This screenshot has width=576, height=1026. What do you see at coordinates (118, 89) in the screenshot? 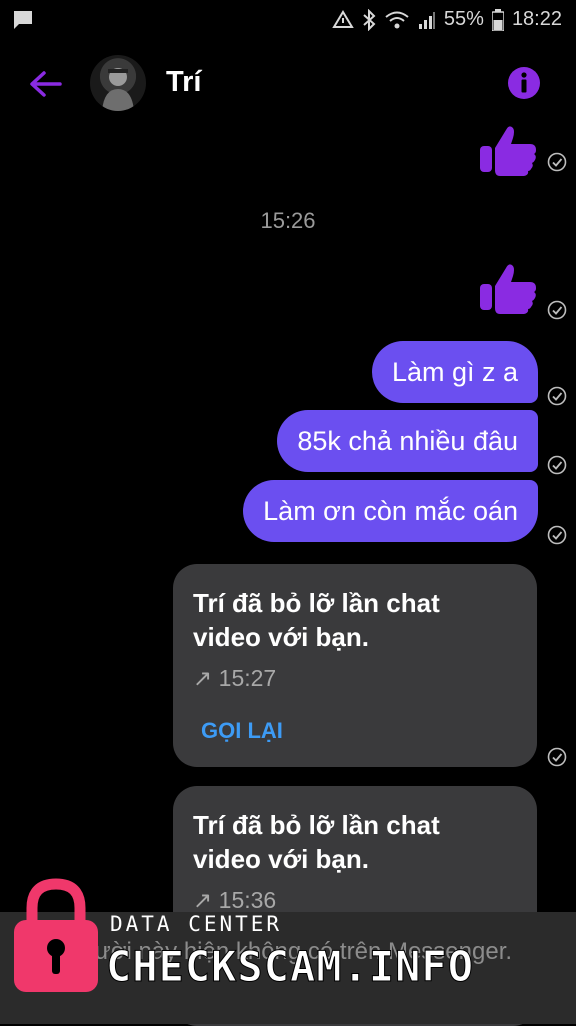
I see `avatar-image` at bounding box center [118, 89].